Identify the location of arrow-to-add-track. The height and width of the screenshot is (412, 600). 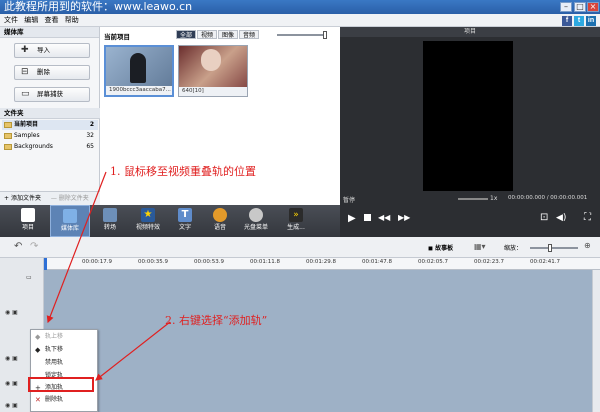
(133, 351).